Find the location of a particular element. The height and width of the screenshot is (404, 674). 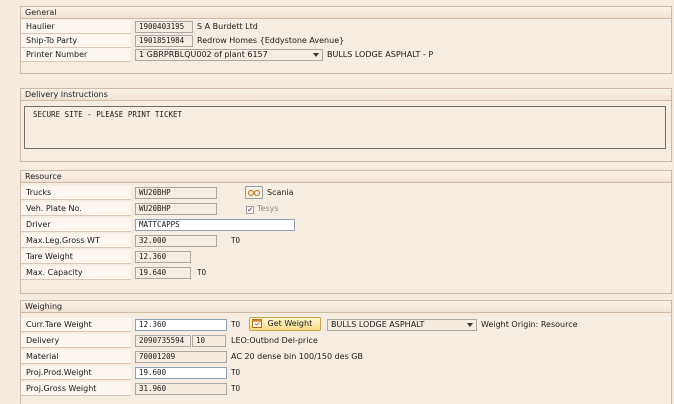

scale-value: BULLS LODGE ASPHALT is located at coordinates (378, 324).